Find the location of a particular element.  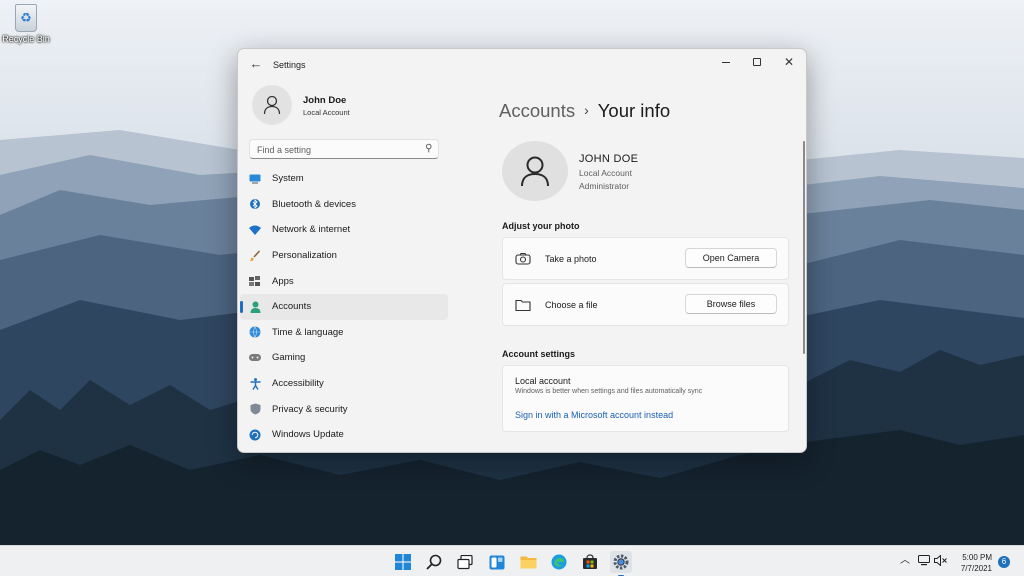

nav-item-time-language: Time & language is located at coordinates (344, 333).